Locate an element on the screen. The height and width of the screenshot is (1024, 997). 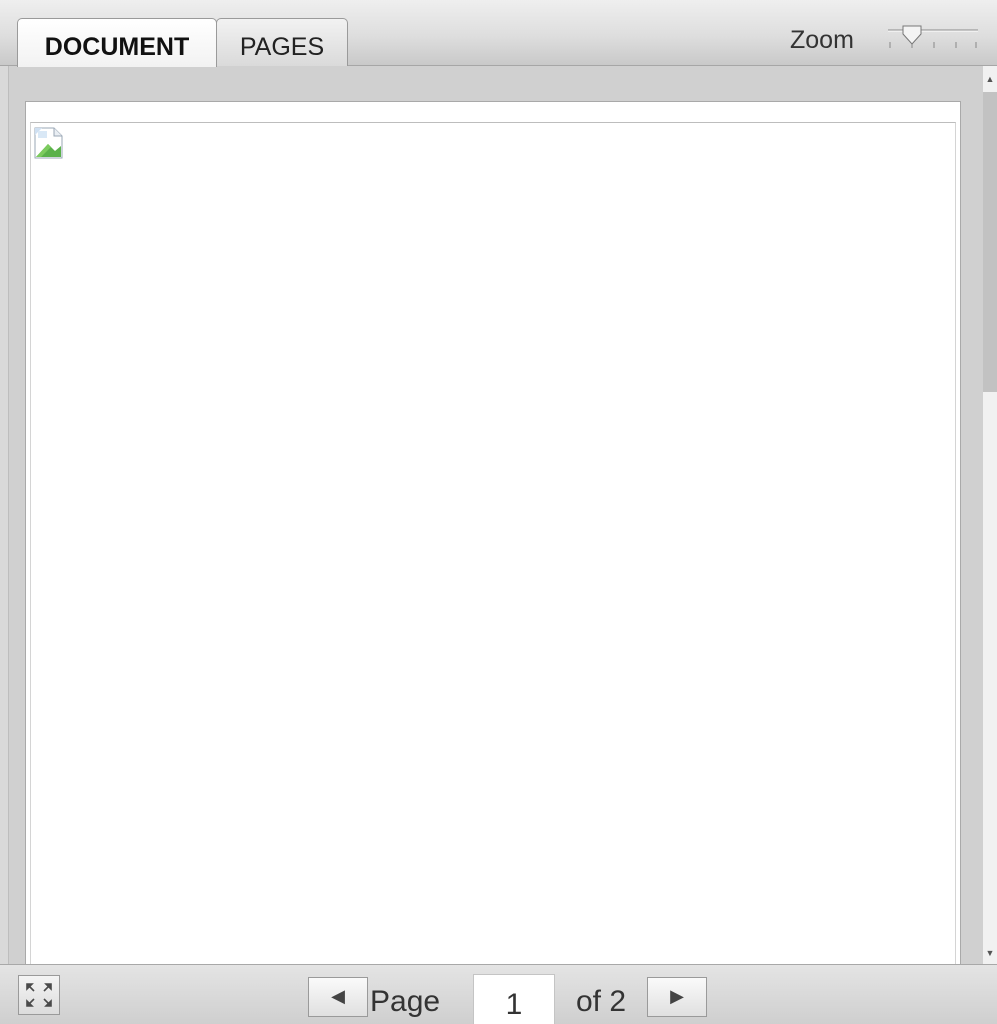
scroll-down-arrow-icon: ▼ is located at coordinates (990, 953).